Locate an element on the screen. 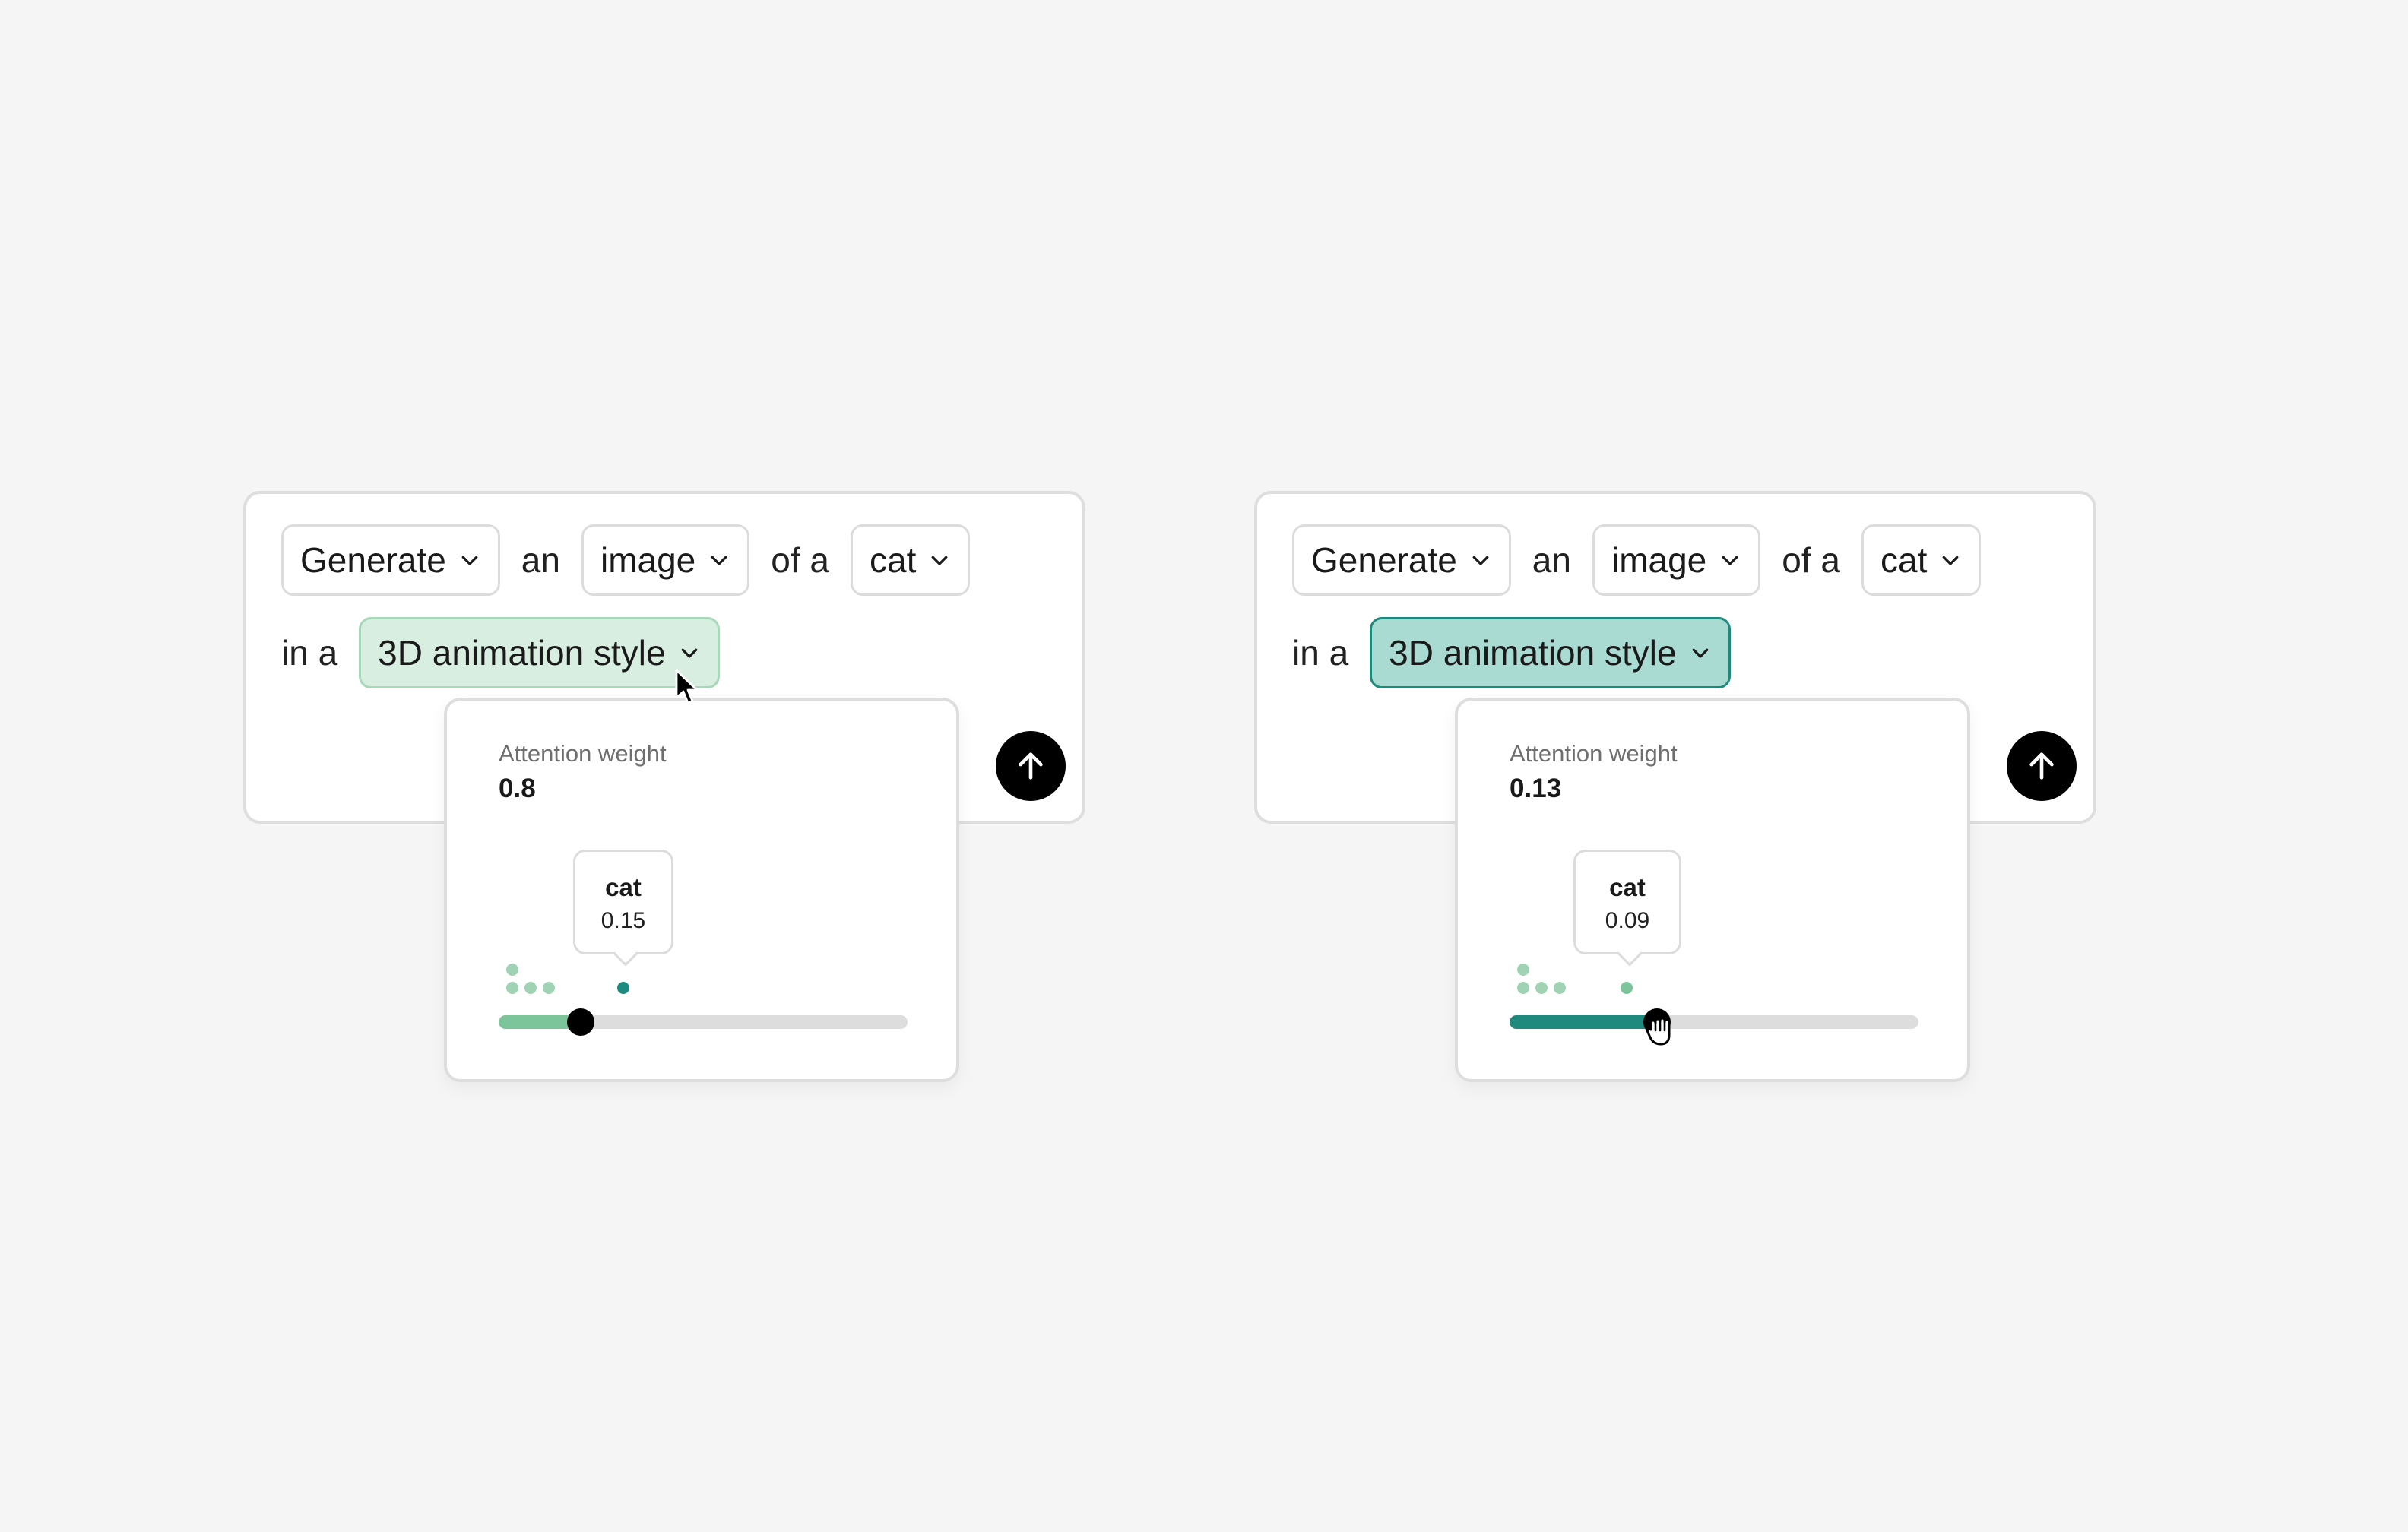 Image resolution: width=2408 pixels, height=1532 pixels. attention-slider-fill is located at coordinates (1583, 1022).